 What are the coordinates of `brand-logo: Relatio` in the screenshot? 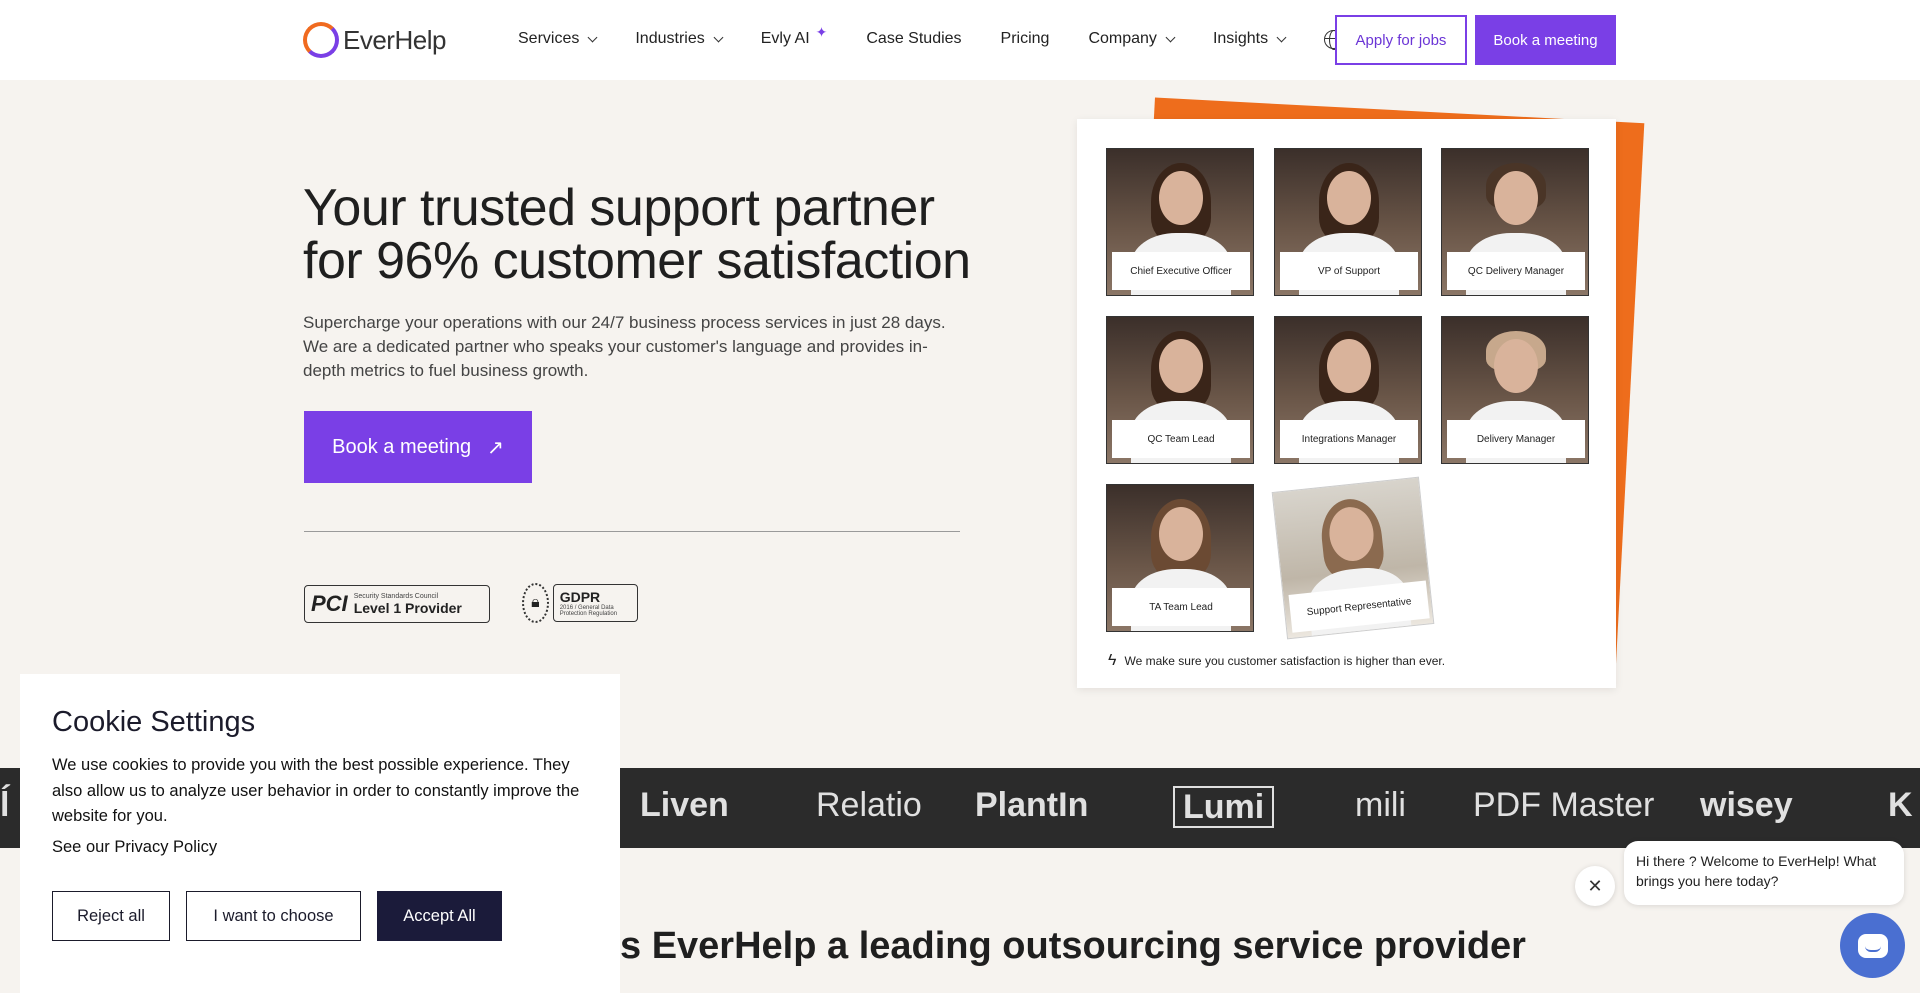 It's located at (869, 805).